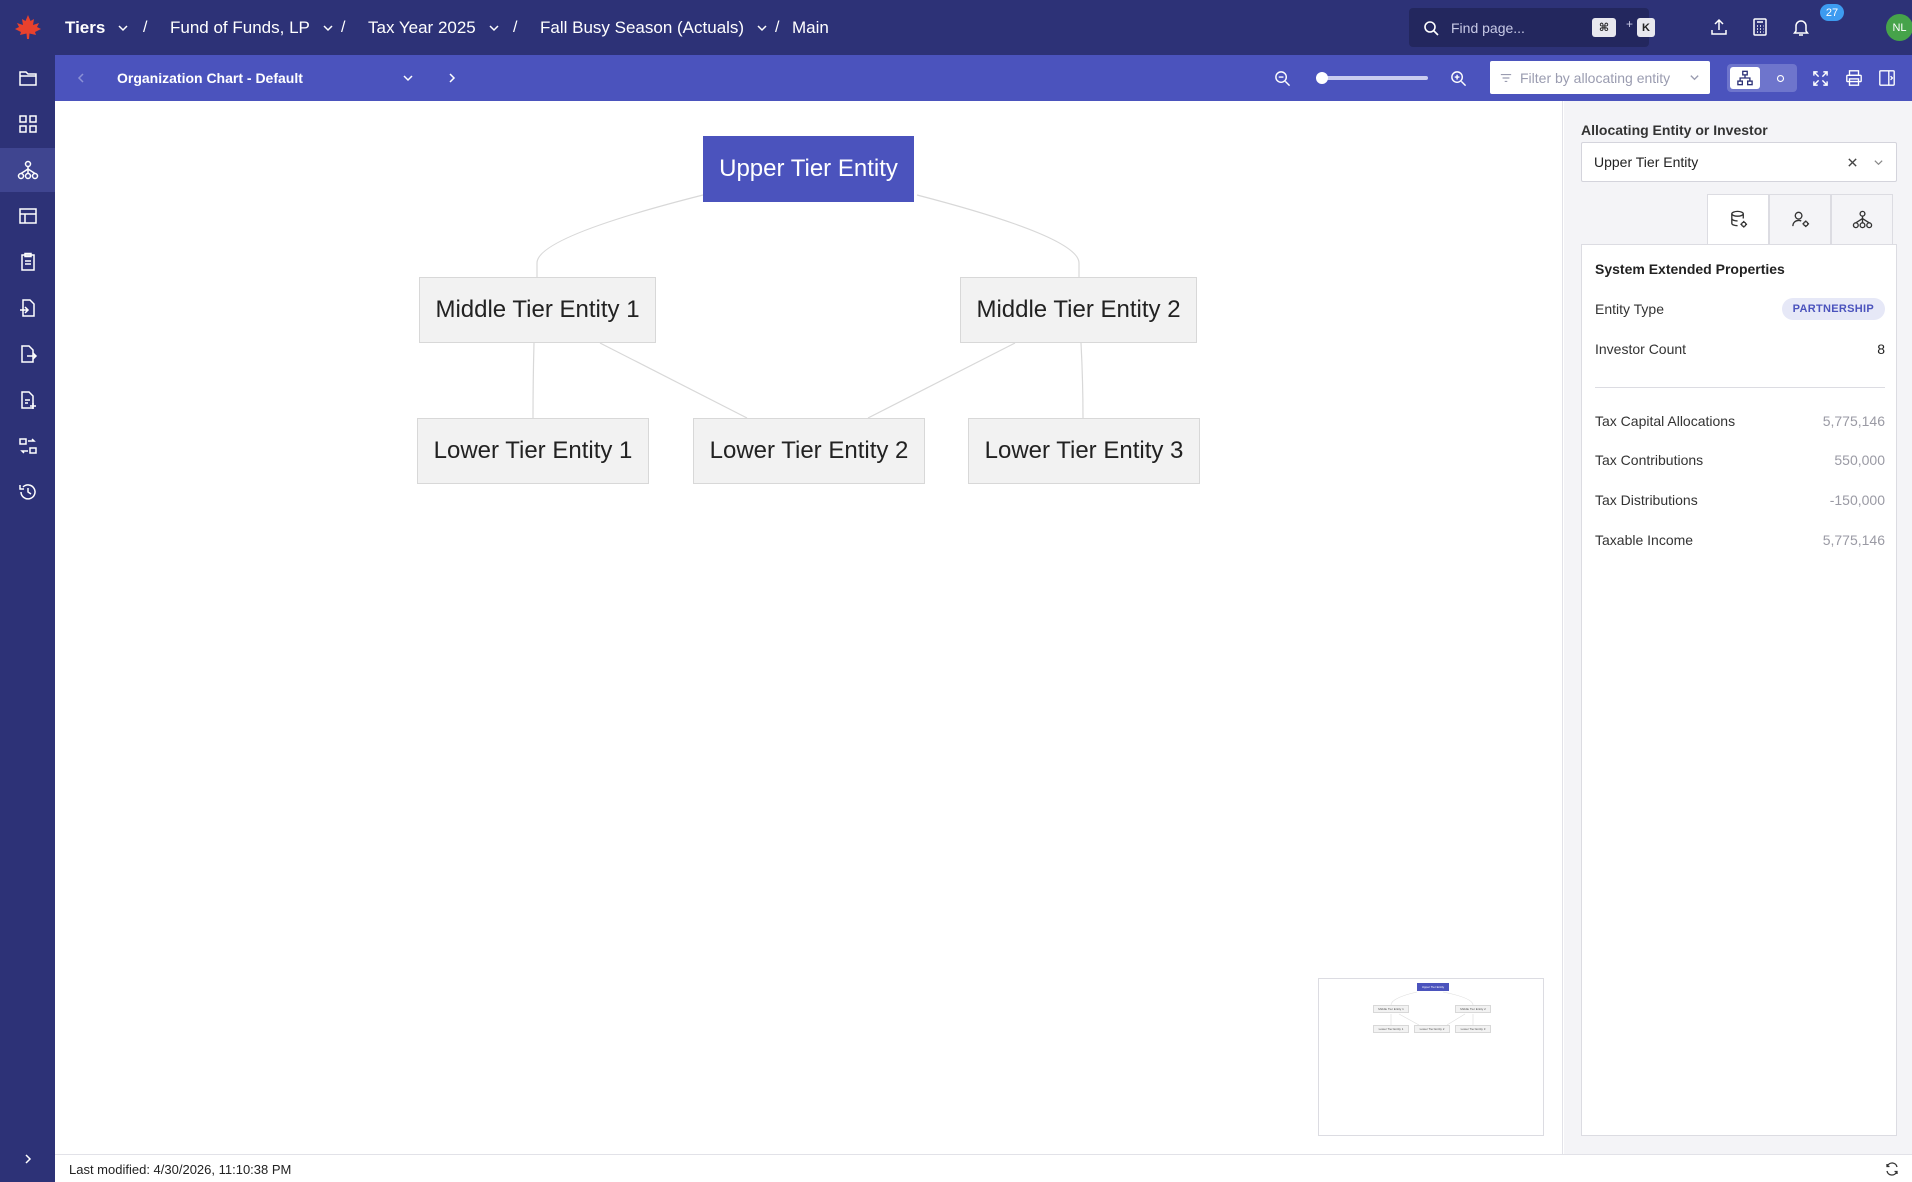 The image size is (1912, 1182). I want to click on clipboard-icon, so click(27, 261).